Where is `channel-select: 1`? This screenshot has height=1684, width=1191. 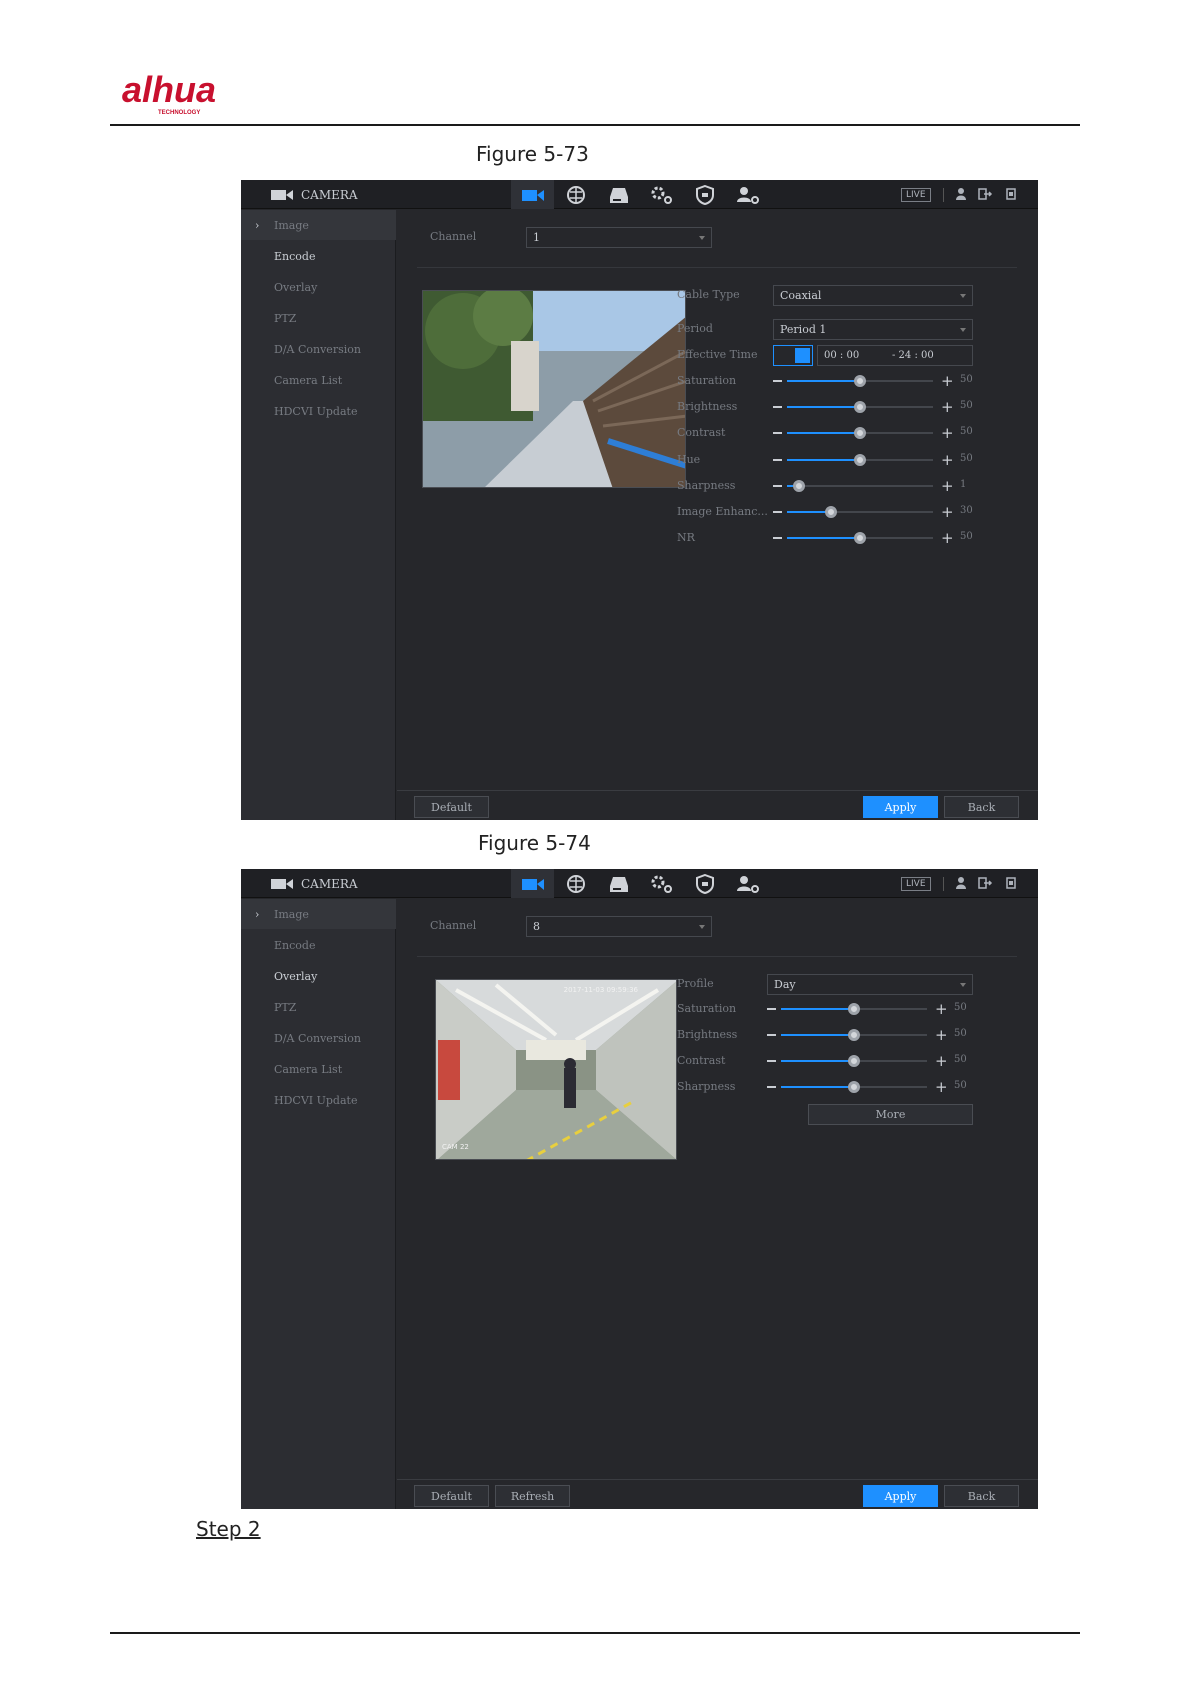
channel-select: 1 is located at coordinates (619, 237).